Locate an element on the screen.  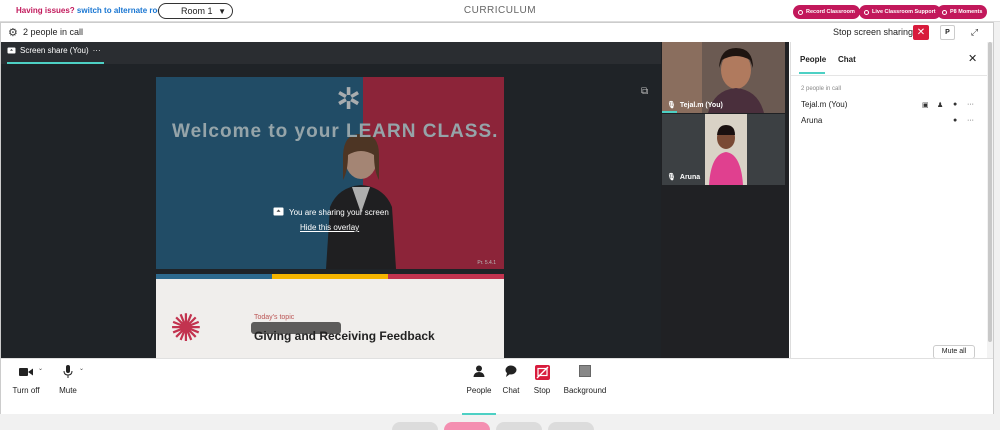
stop-label: Stop is located at coordinates (542, 390).